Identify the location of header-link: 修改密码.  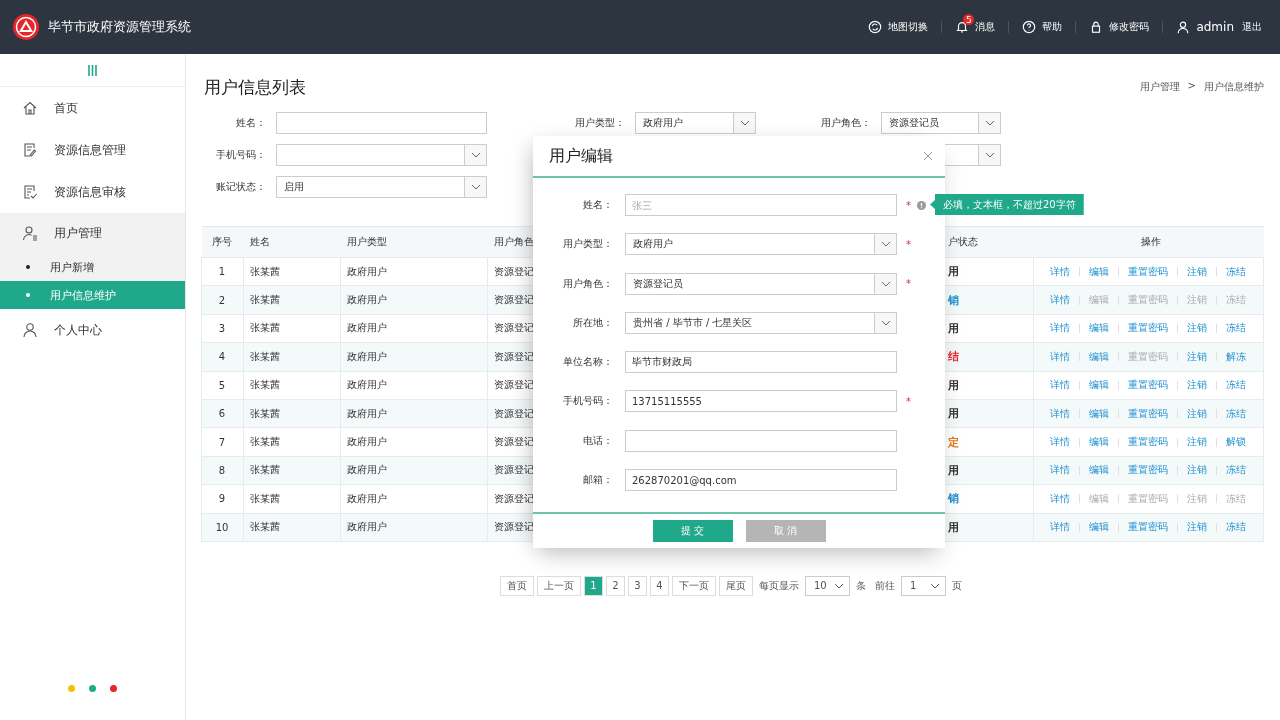
(1119, 27).